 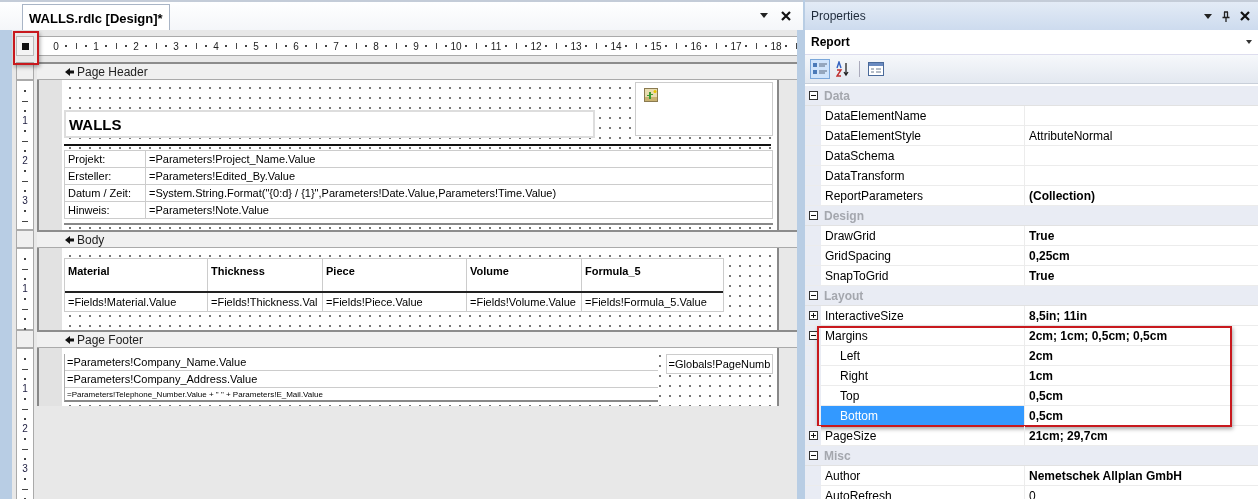 I want to click on table-cell: =Fields!Volume.Value, so click(x=524, y=302).